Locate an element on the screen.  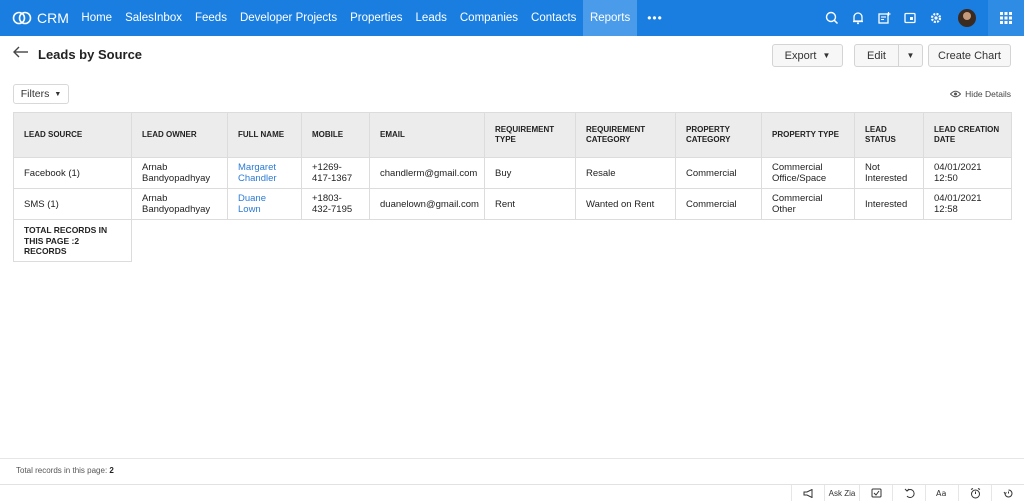
table-cell: Rent is located at coordinates (530, 204).